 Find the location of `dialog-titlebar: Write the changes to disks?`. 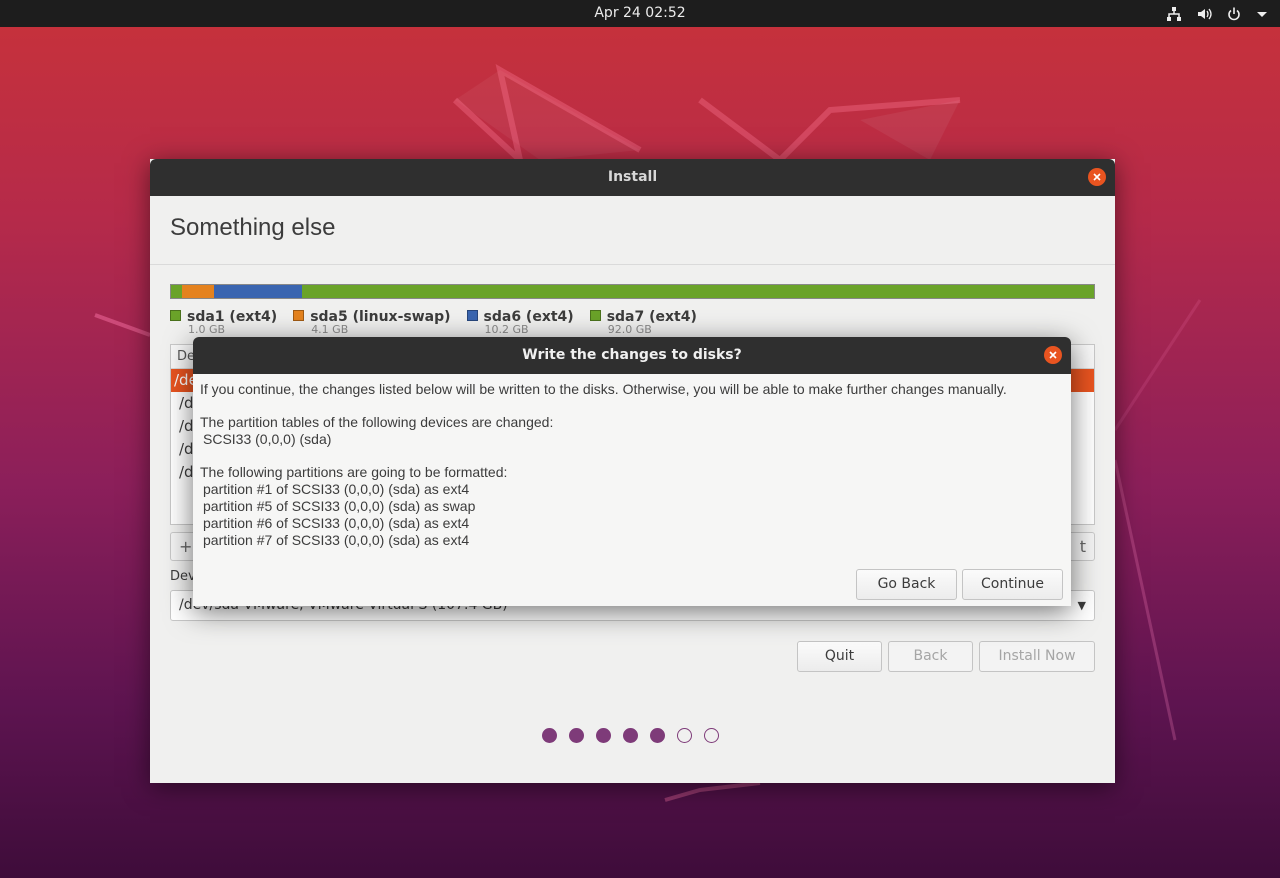

dialog-titlebar: Write the changes to disks? is located at coordinates (632, 355).